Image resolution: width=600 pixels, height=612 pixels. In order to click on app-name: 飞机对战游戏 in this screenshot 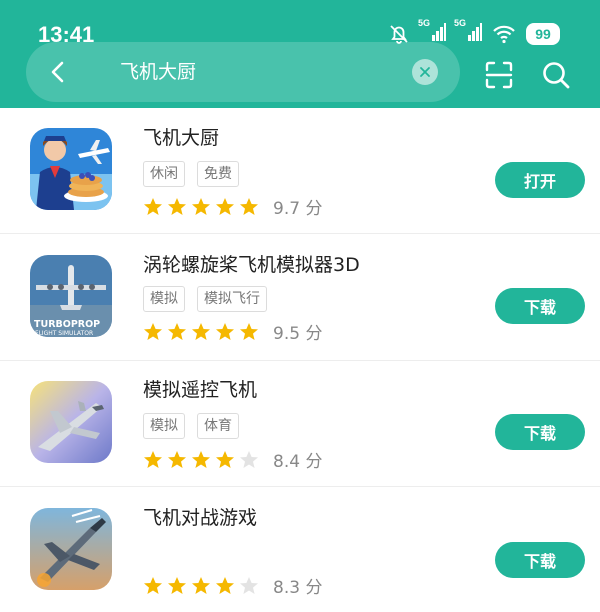, I will do `click(200, 518)`.